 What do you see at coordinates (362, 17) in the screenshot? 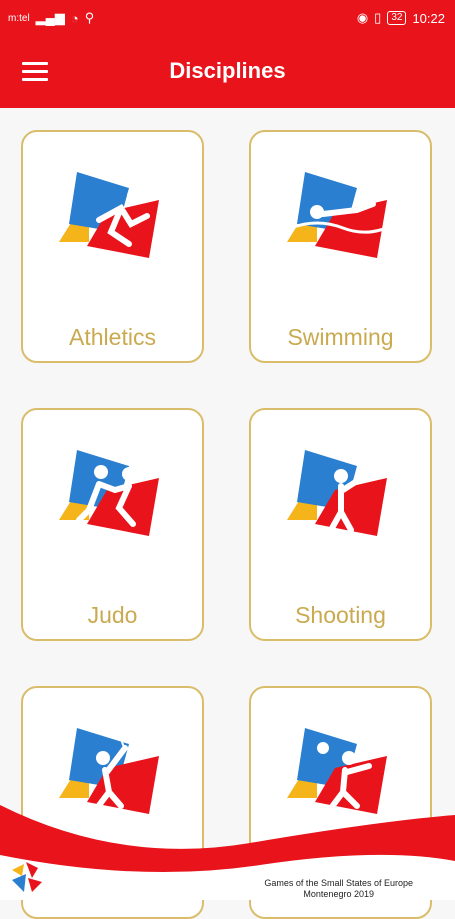
I see `eye-icon: ◉` at bounding box center [362, 17].